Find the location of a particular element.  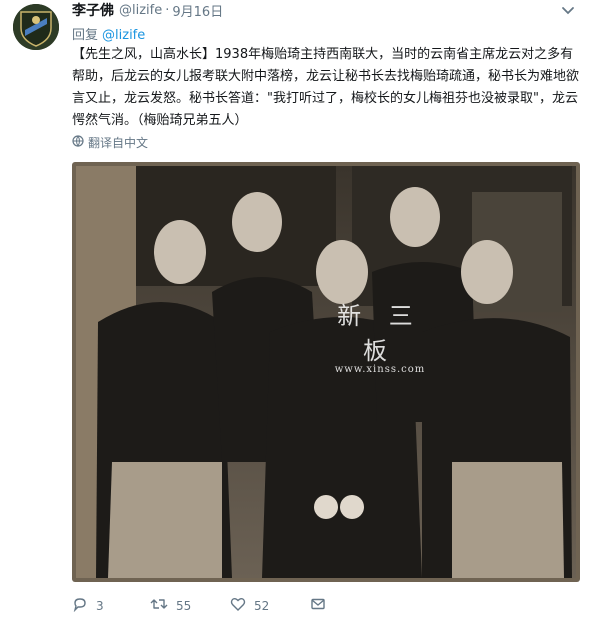

tweet-actions: 3 55 52 is located at coordinates (203, 605).